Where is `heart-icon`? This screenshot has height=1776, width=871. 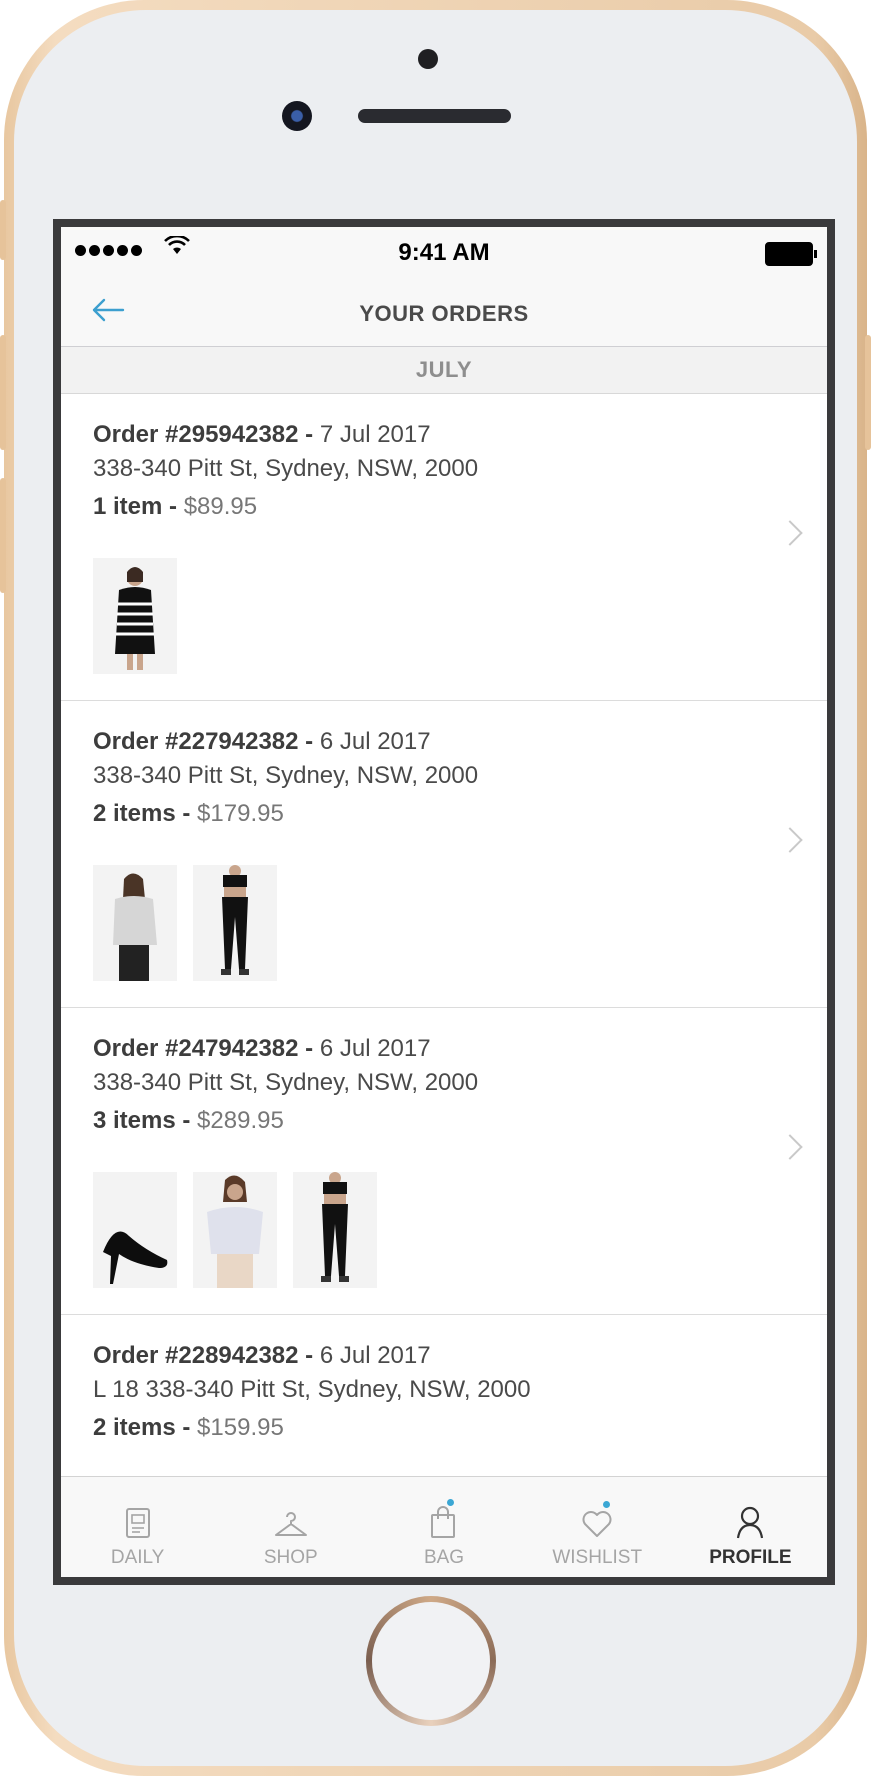 heart-icon is located at coordinates (597, 1519).